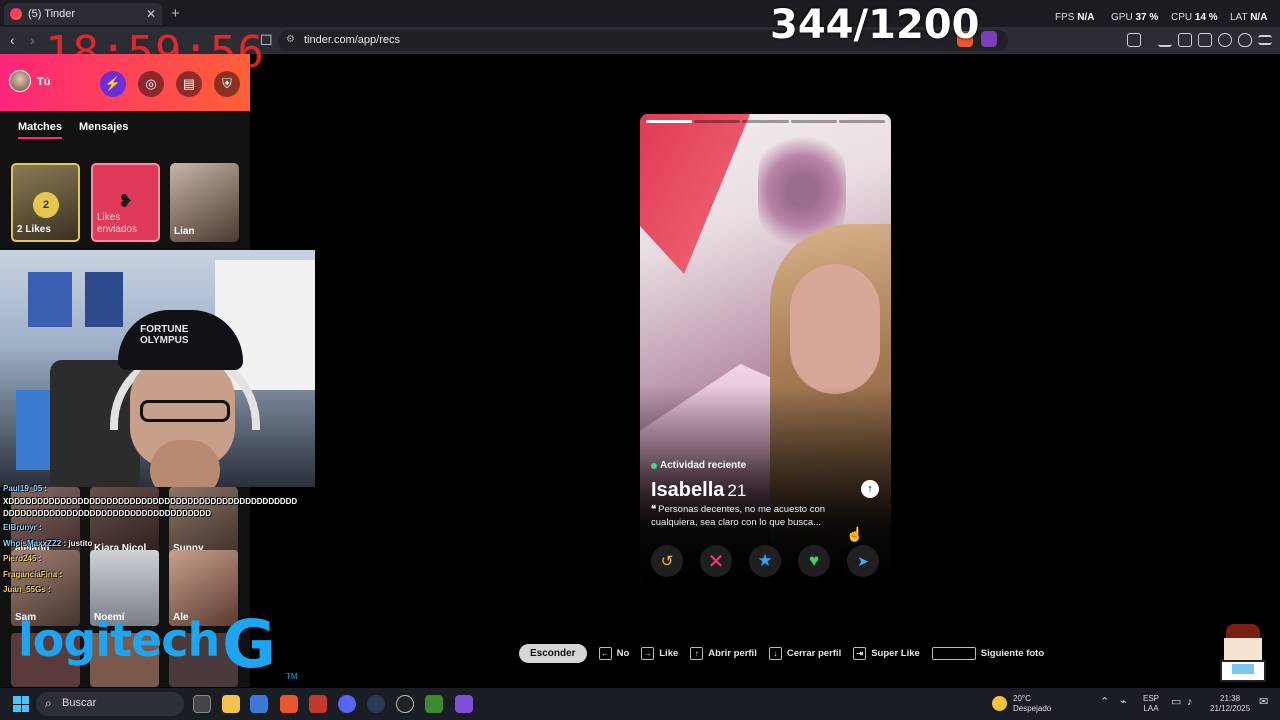 The image size is (1280, 720). I want to click on chat-user: ElBrunyr, so click(20, 527).